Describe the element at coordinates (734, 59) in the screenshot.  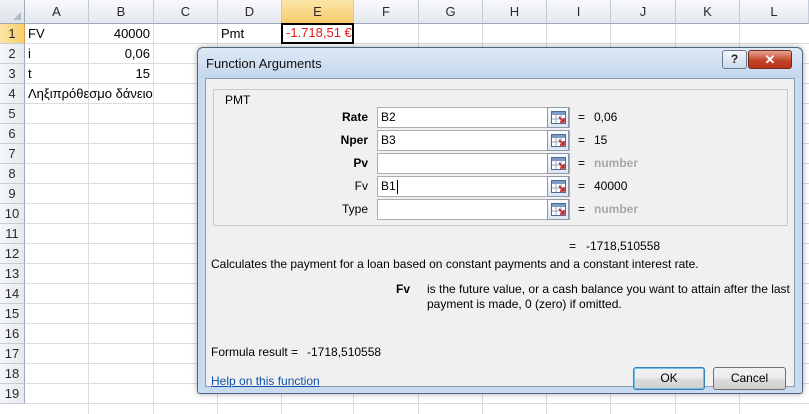
I see `help-title-button: ?` at that location.